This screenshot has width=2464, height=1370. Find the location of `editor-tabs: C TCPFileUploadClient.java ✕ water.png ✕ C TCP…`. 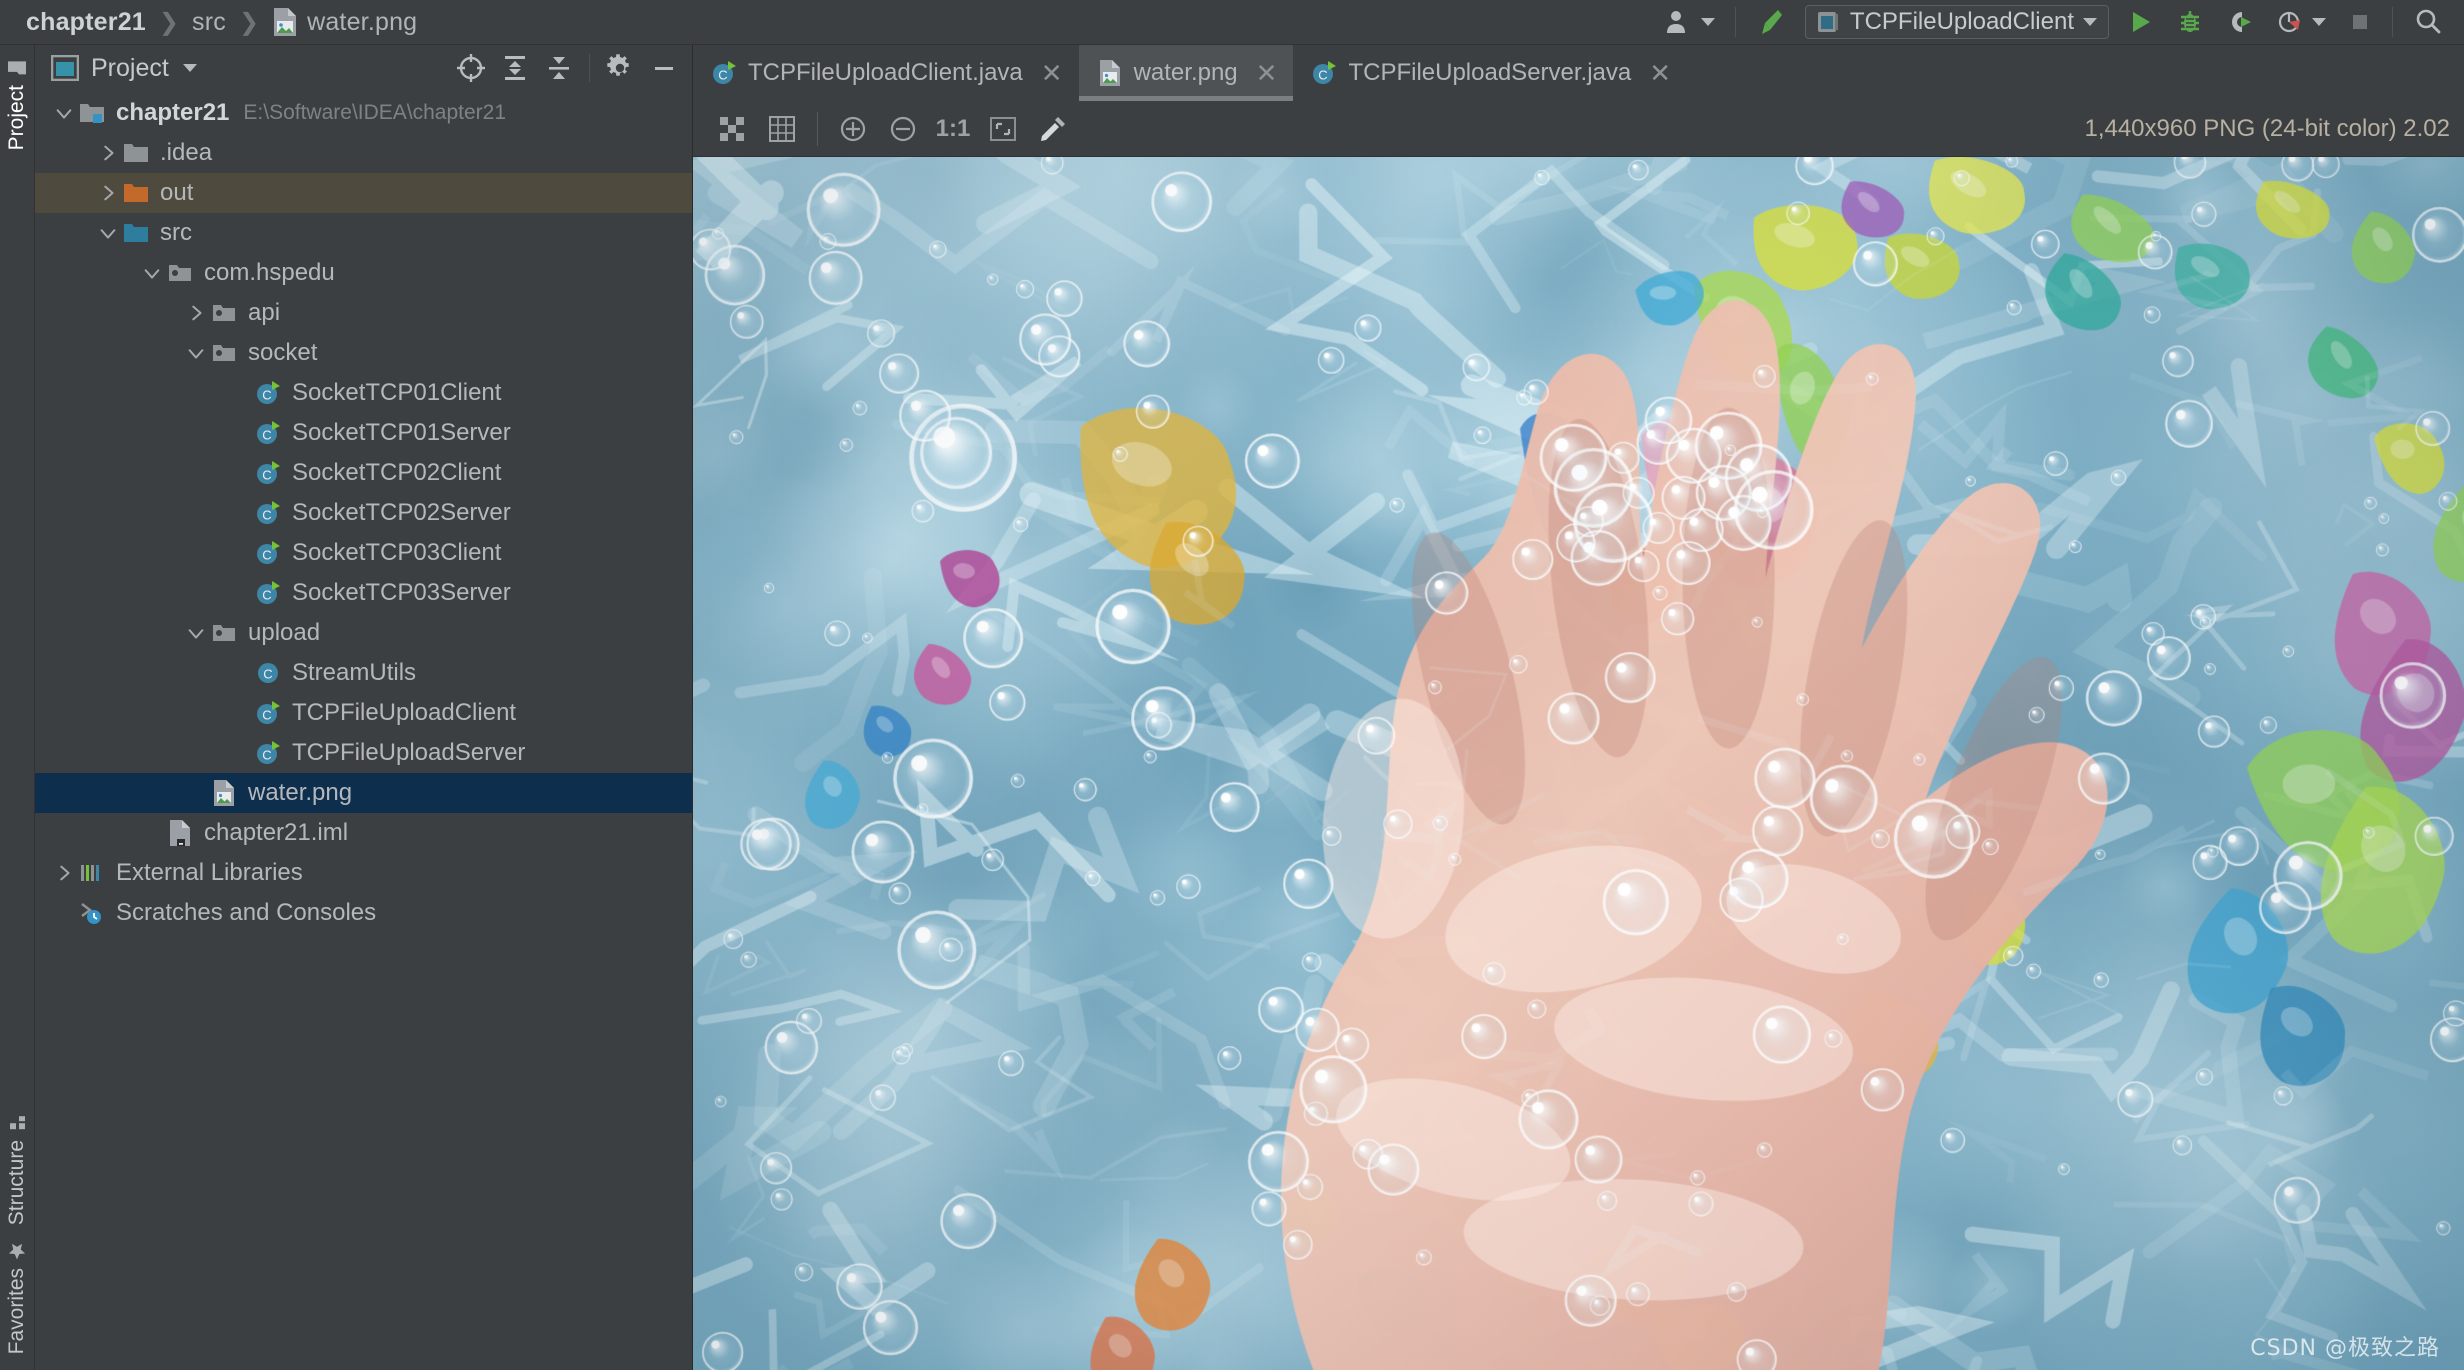

editor-tabs: C TCPFileUploadClient.java ✕ water.png ✕ C TCP… is located at coordinates (1578, 73).